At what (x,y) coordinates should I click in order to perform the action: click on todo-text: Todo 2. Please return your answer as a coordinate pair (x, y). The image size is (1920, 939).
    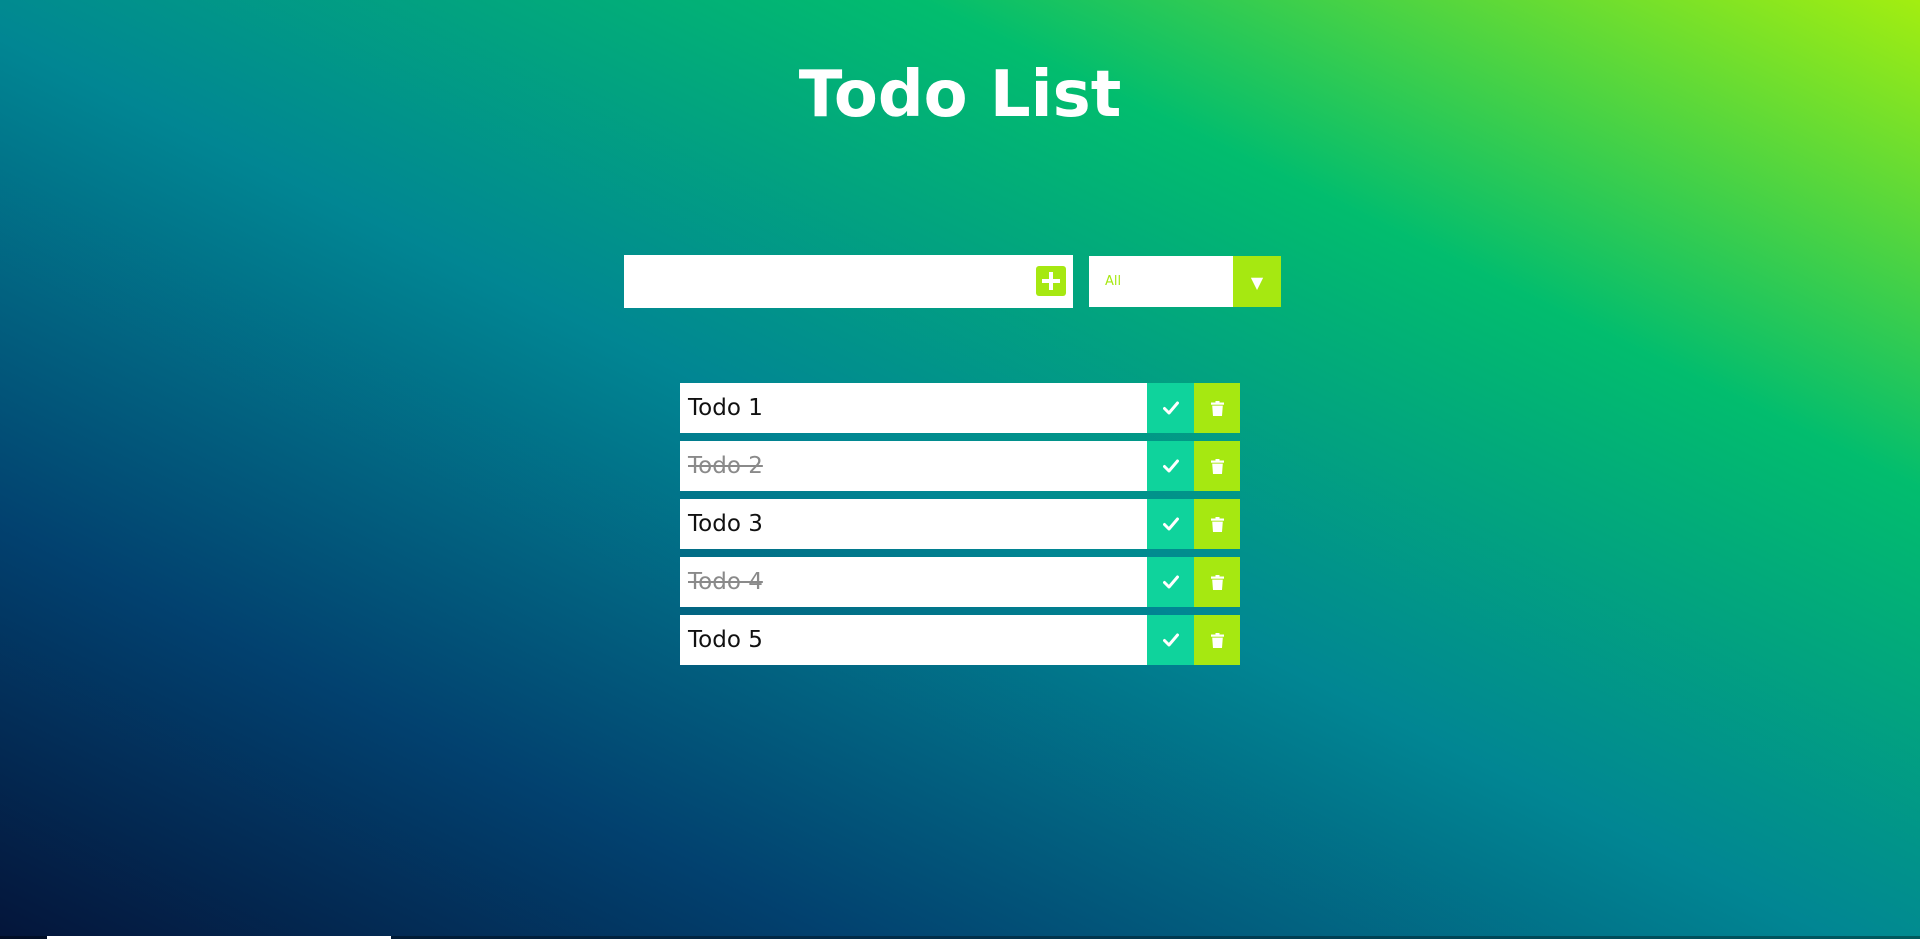
    Looking at the image, I should click on (725, 466).